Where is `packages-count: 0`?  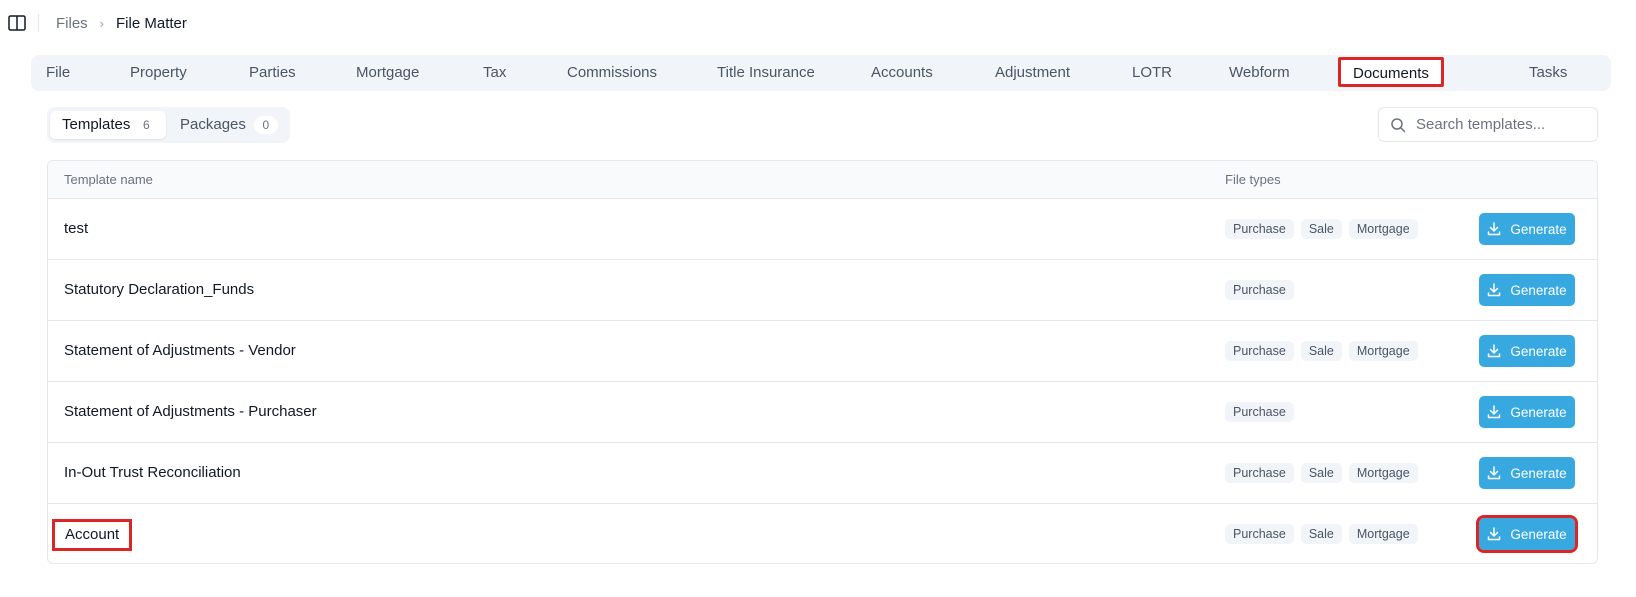
packages-count: 0 is located at coordinates (265, 125).